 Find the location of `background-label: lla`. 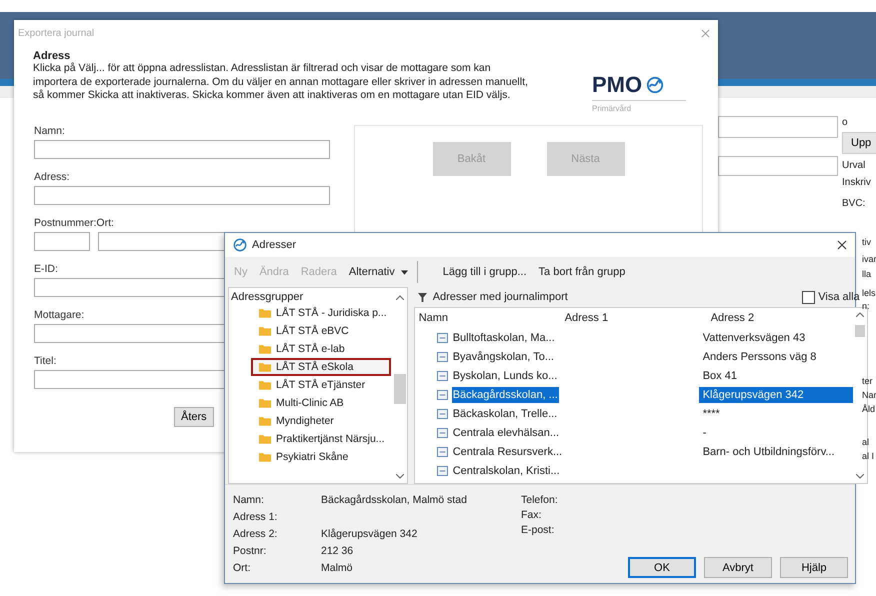

background-label: lla is located at coordinates (867, 274).